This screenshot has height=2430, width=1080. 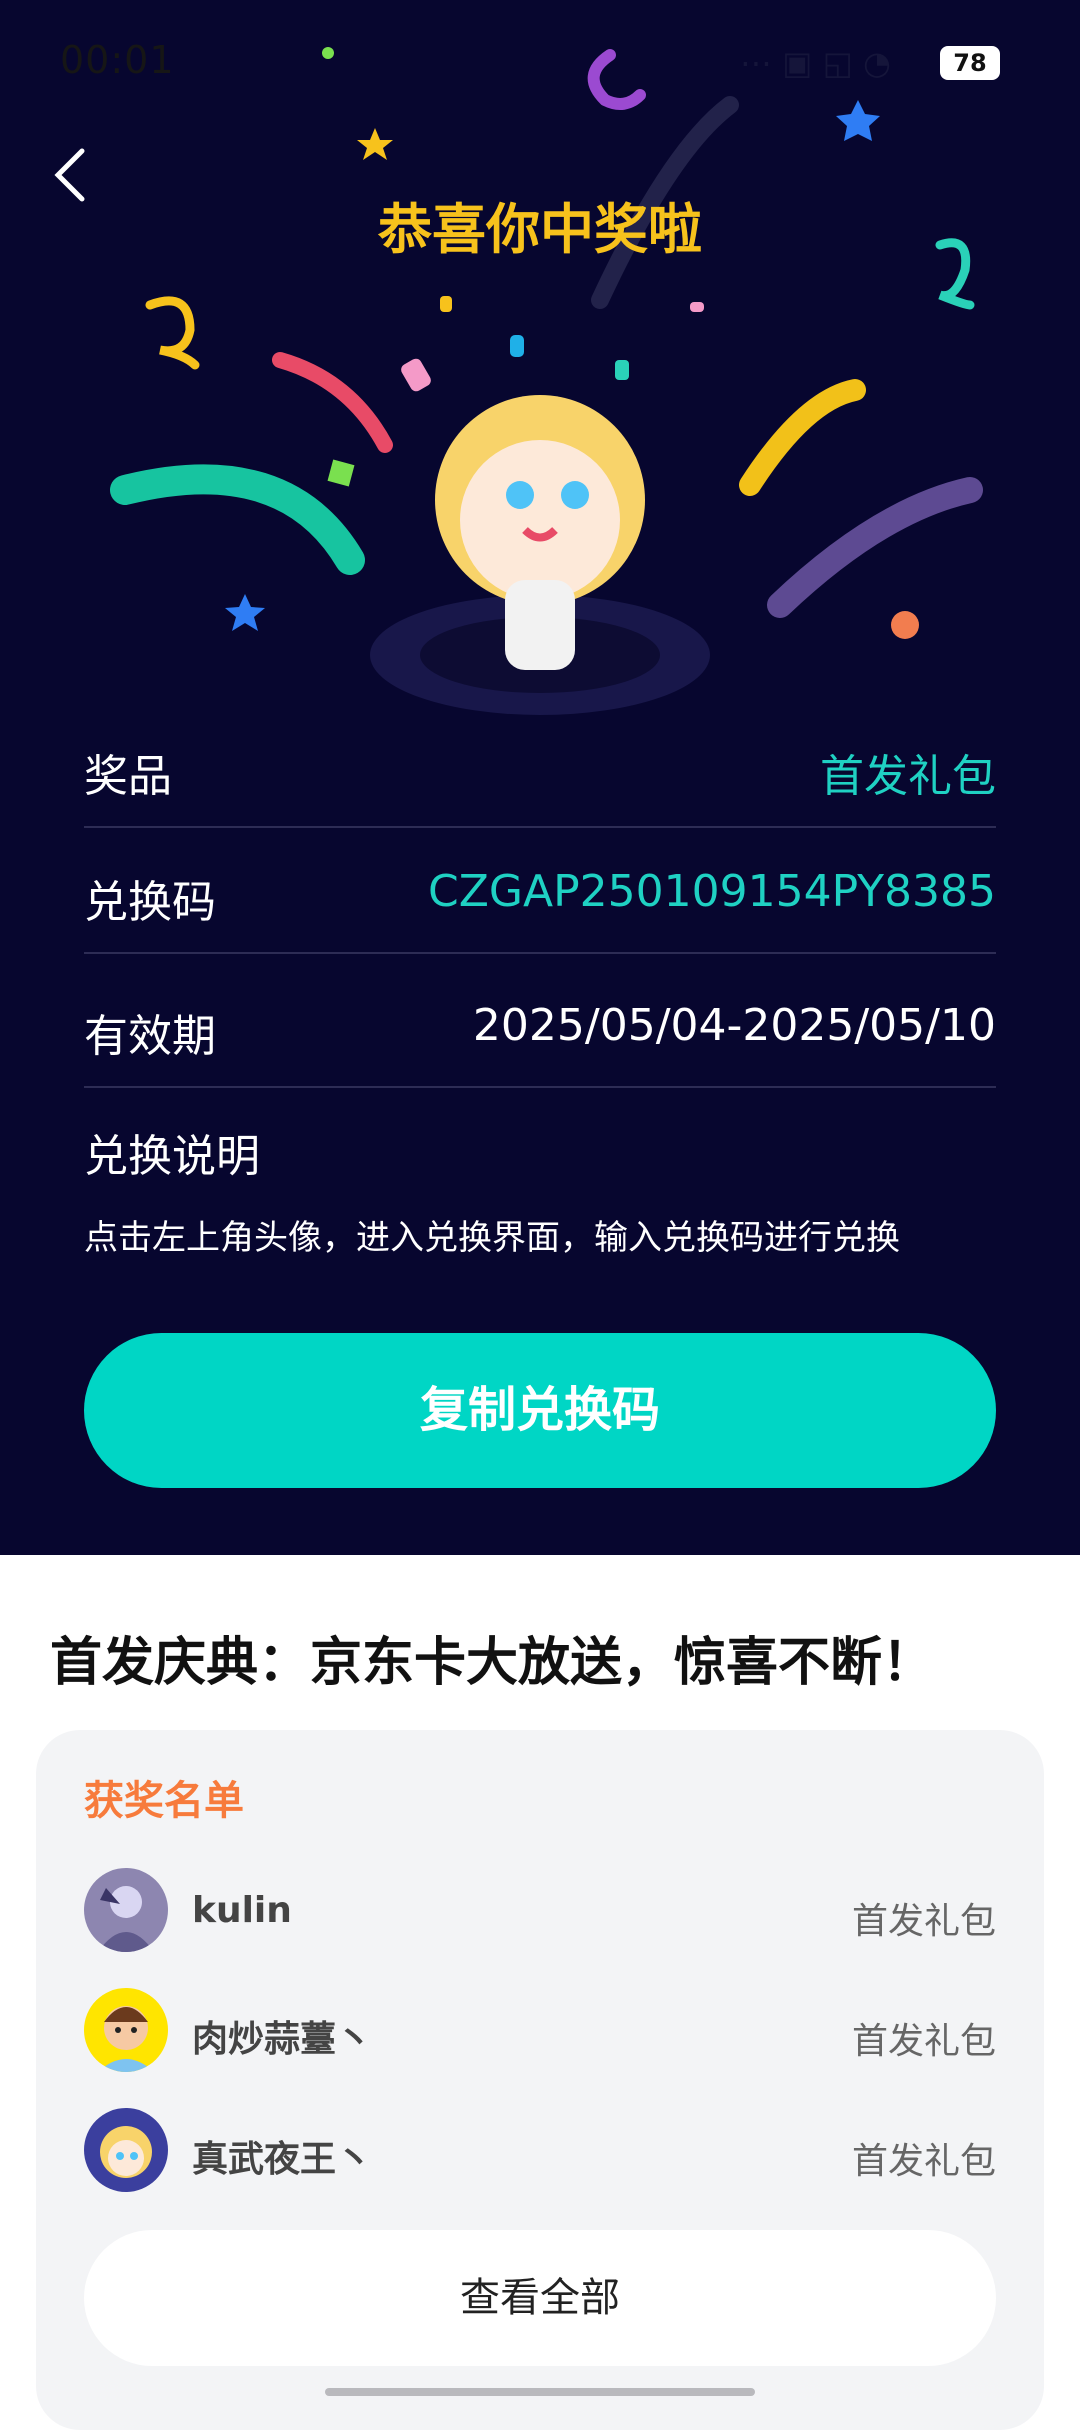 I want to click on validity-label: 有效期, so click(x=150, y=1036).